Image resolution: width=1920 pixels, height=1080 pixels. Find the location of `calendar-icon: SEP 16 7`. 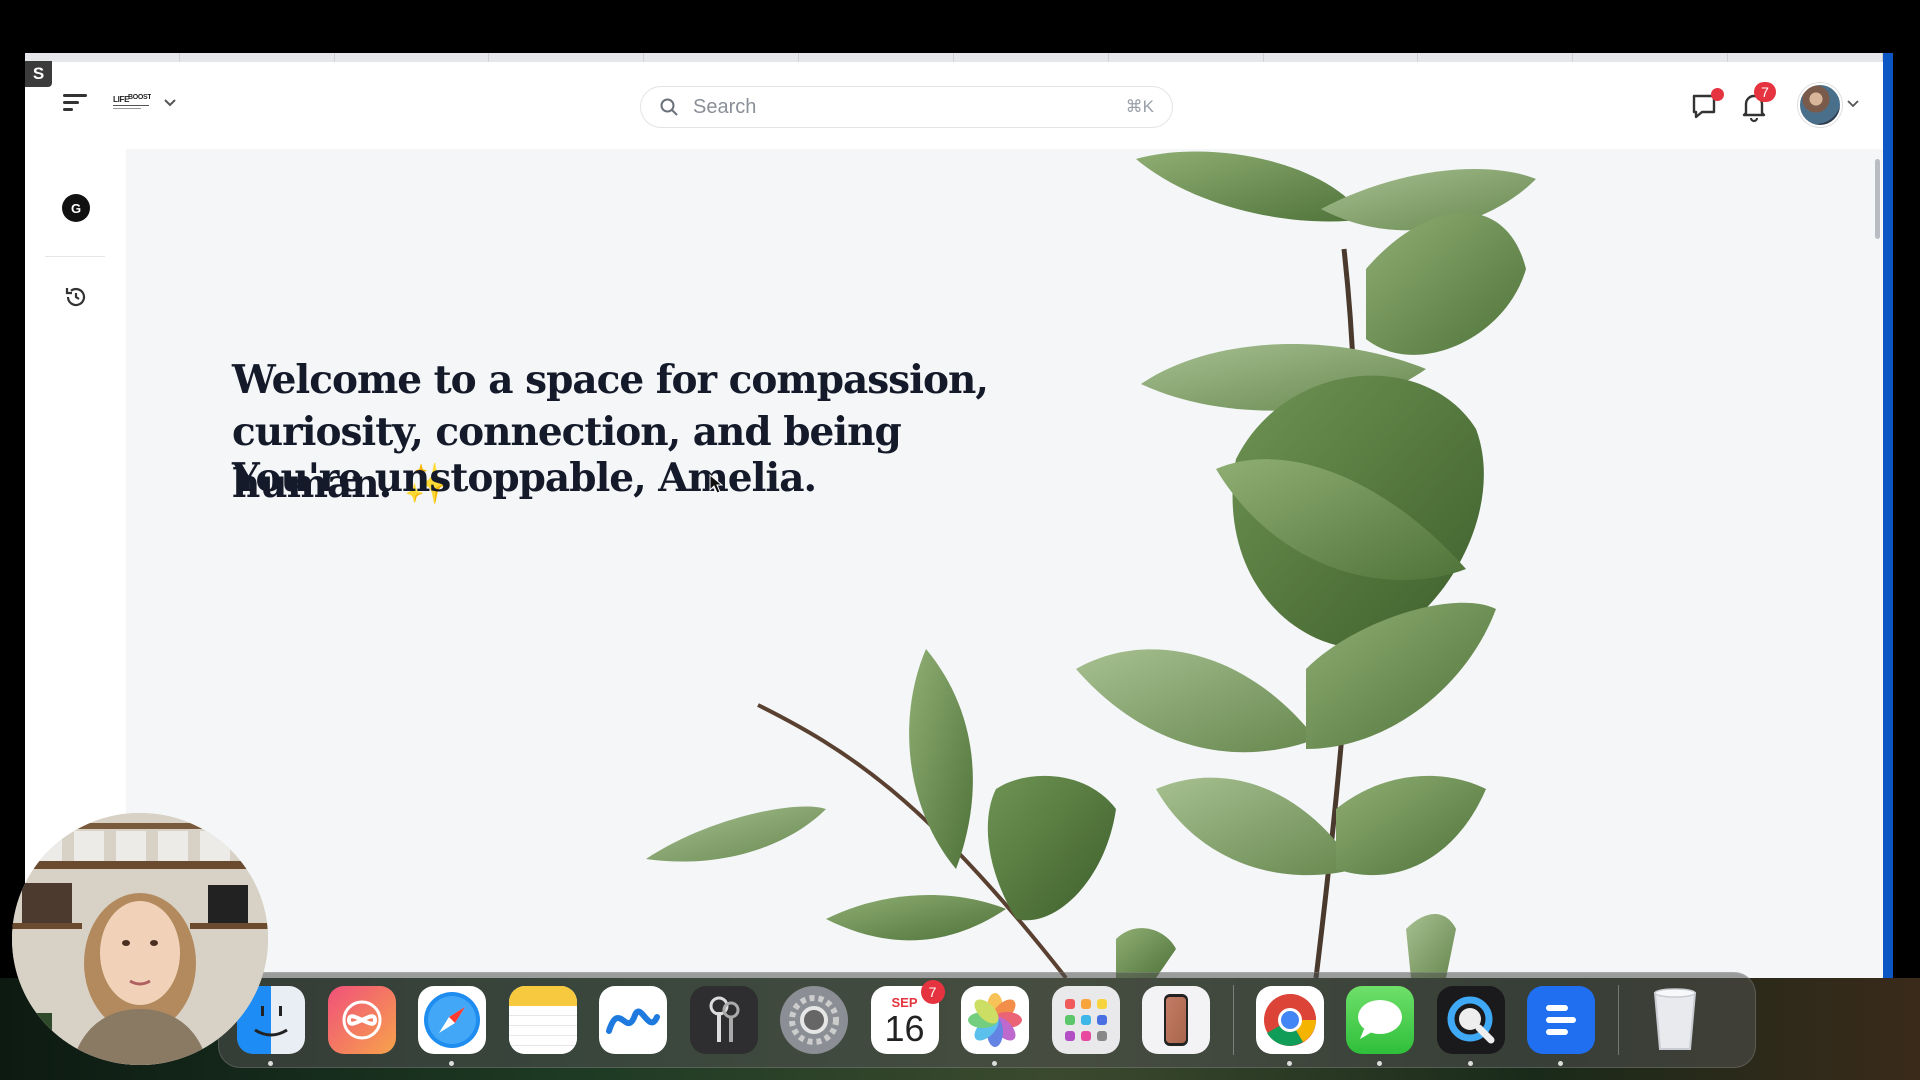

calendar-icon: SEP 16 7 is located at coordinates (907, 1017).